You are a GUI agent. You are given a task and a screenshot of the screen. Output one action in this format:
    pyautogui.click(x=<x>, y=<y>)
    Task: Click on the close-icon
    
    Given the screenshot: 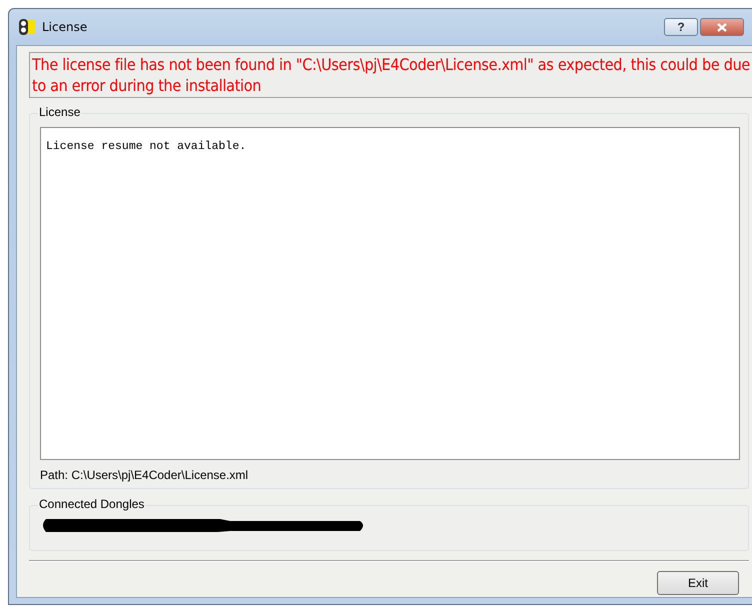 What is the action you would take?
    pyautogui.click(x=722, y=27)
    